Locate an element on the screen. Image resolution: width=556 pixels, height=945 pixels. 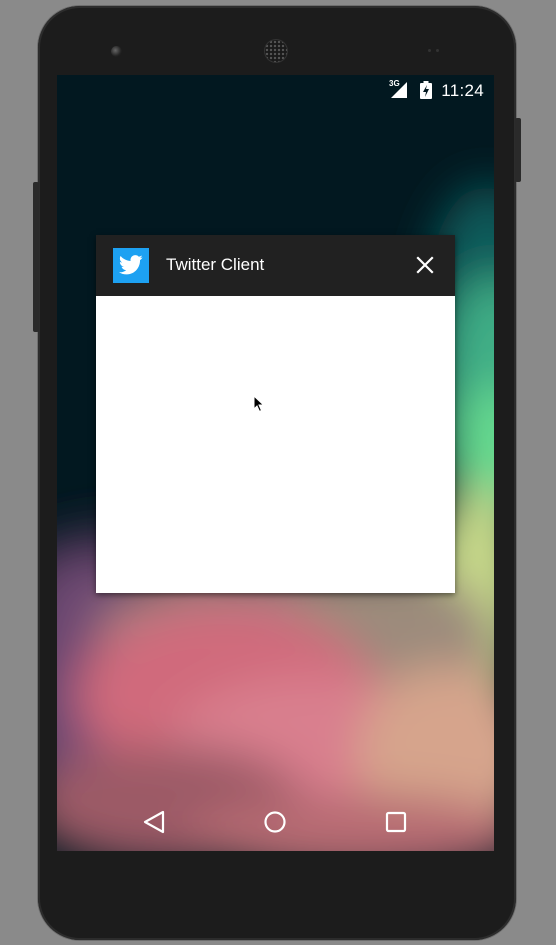
back-button is located at coordinates (154, 822).